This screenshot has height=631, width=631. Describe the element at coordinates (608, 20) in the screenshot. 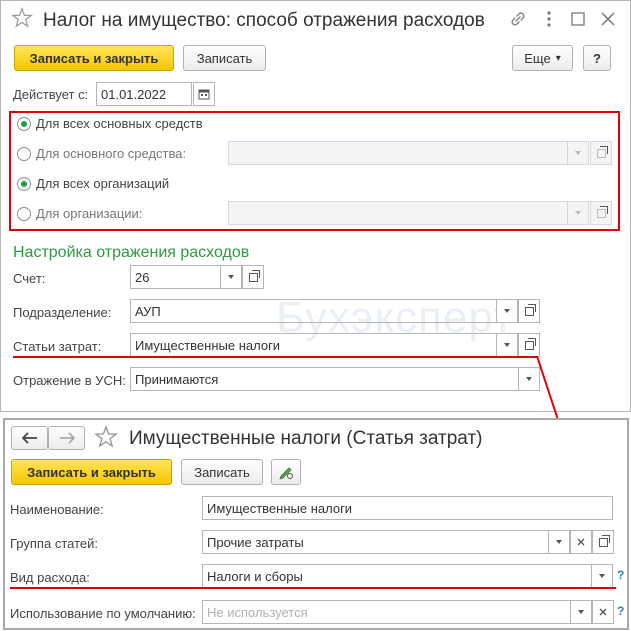

I see `close-icon` at that location.